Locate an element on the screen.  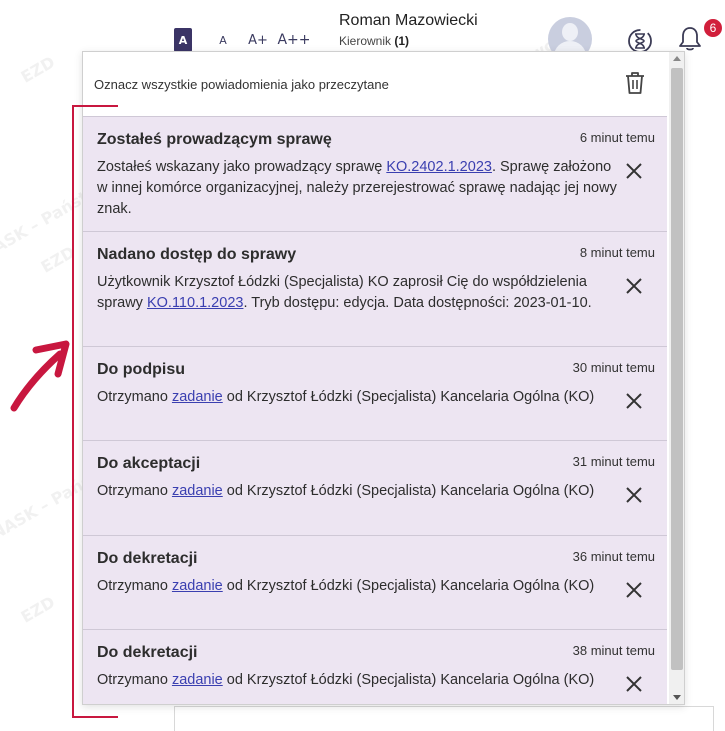
font-size-default-button: A is located at coordinates (183, 40).